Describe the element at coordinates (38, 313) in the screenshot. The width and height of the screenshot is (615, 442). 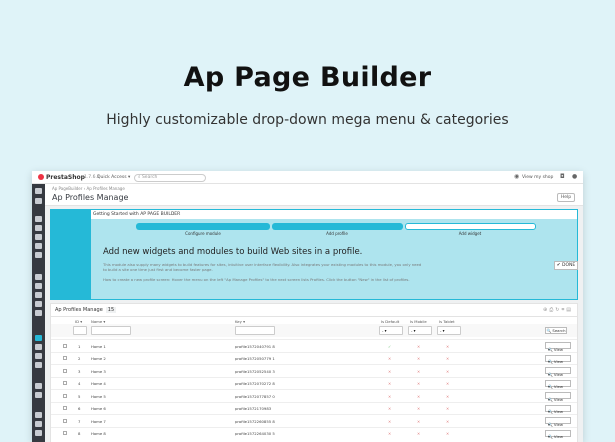
I see `international-icon` at that location.